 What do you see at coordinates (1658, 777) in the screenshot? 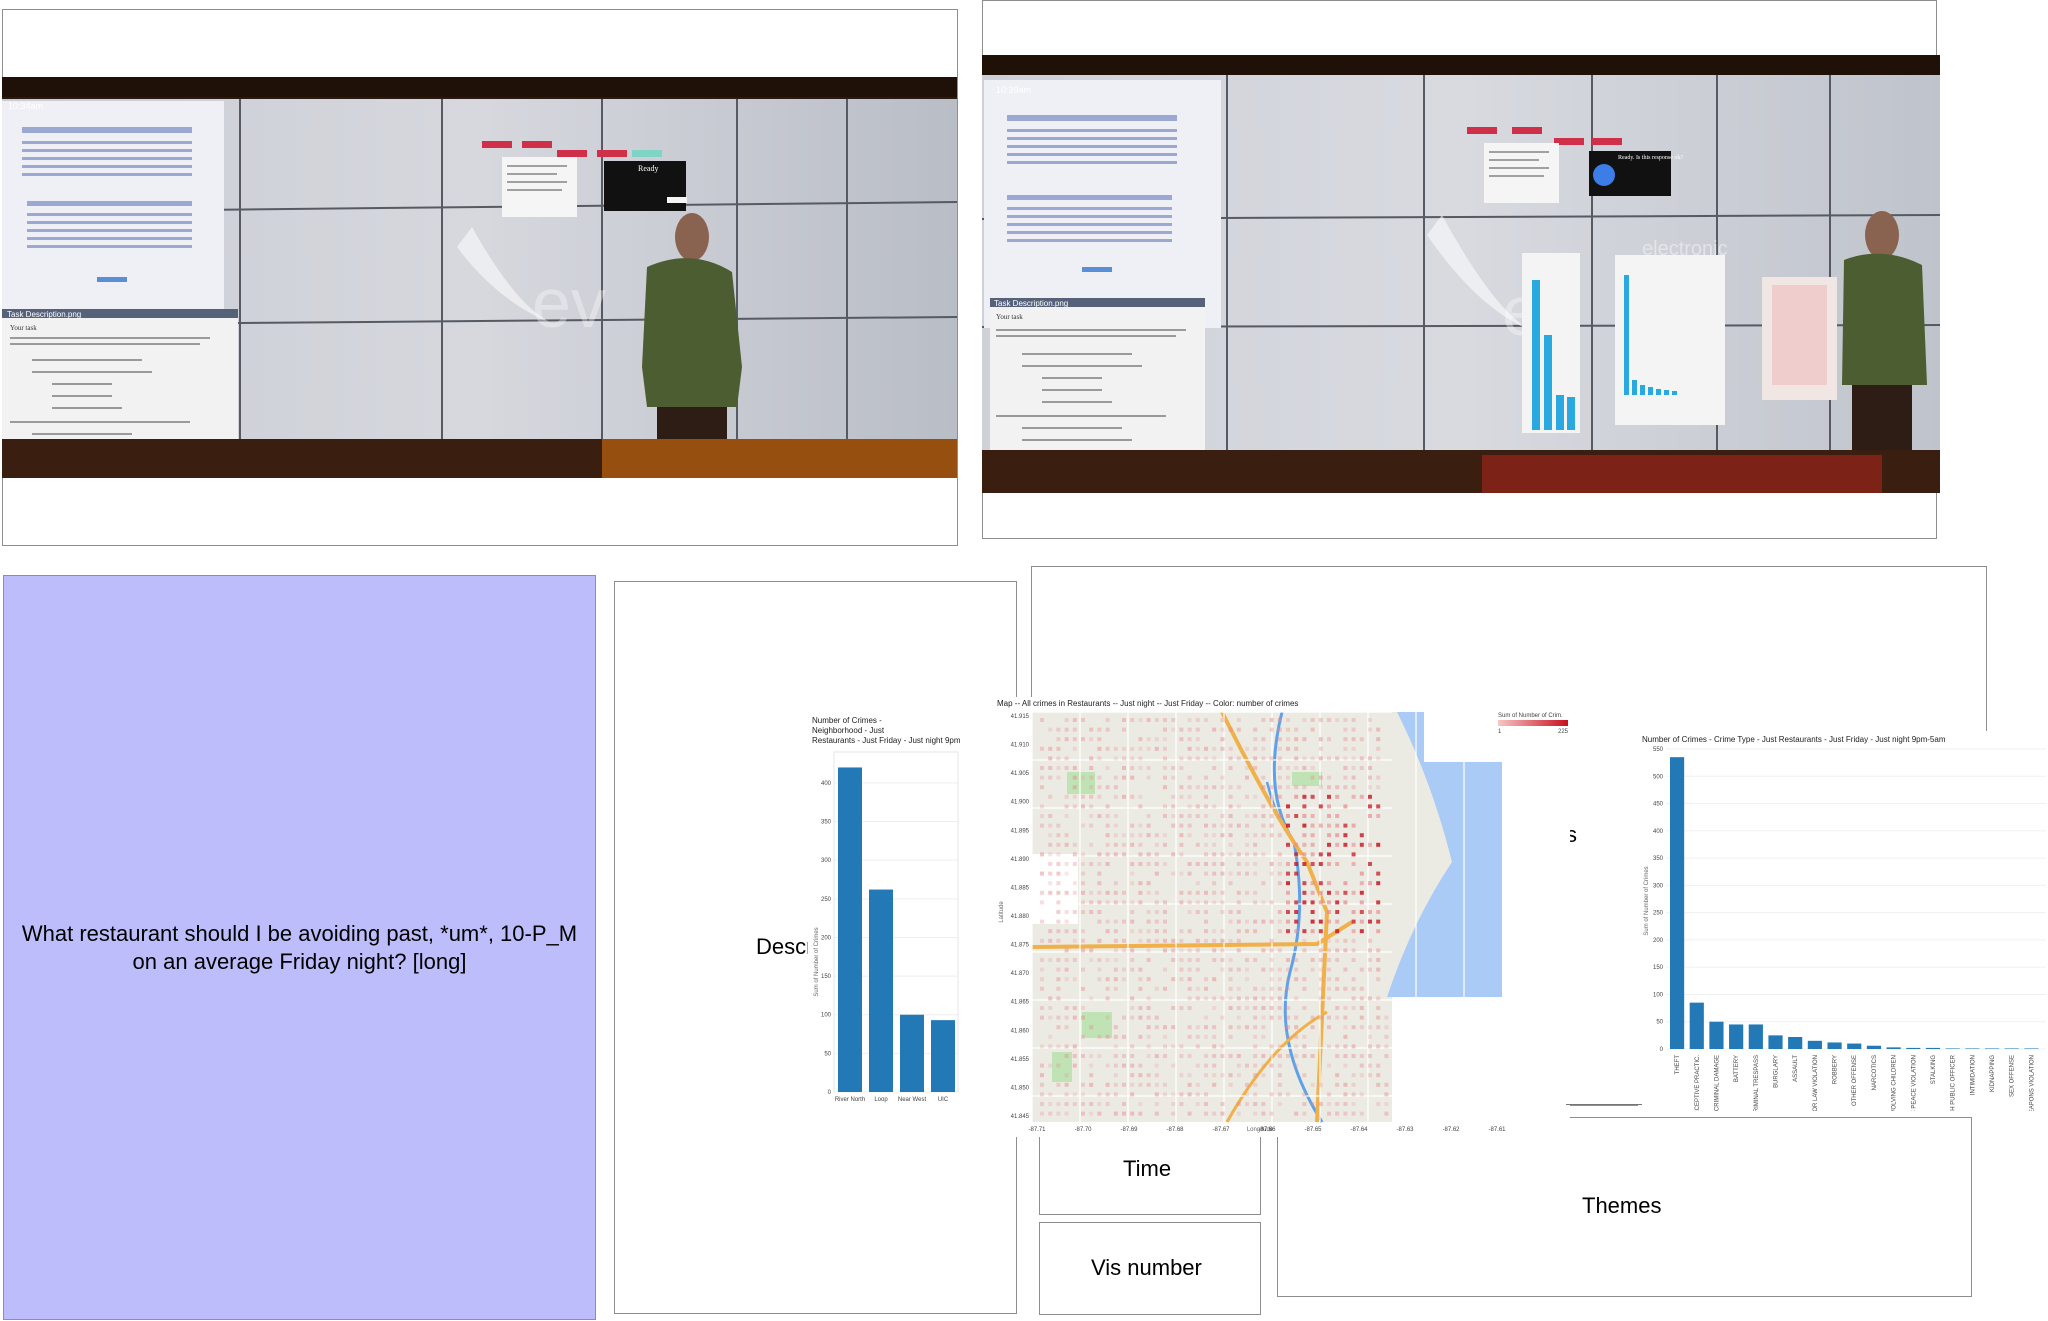
I see `crime-type-y-tick: 500` at bounding box center [1658, 777].